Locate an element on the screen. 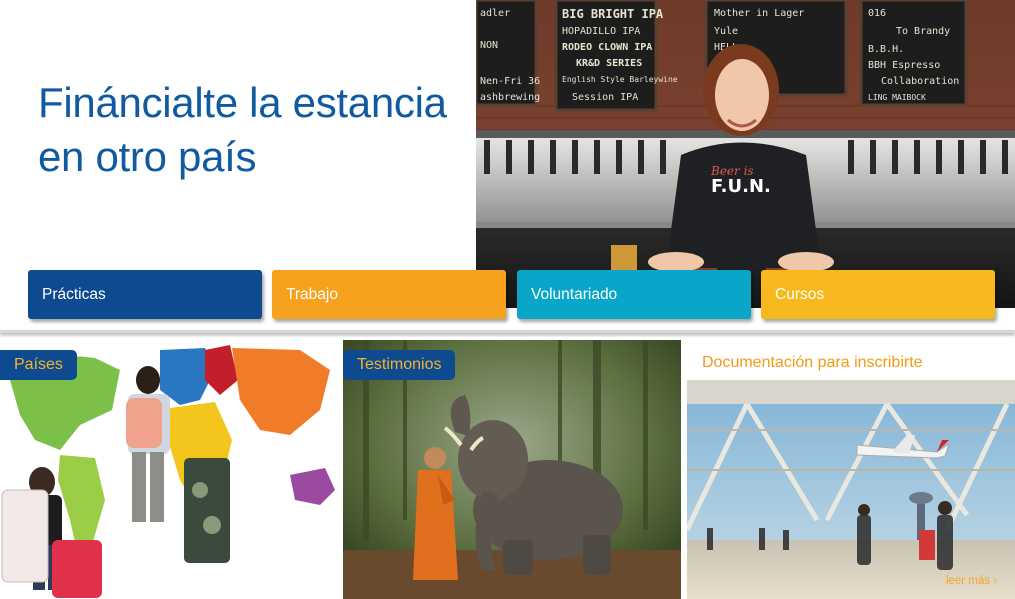  svg-text: Nen-Fri 36 is located at coordinates (510, 81).